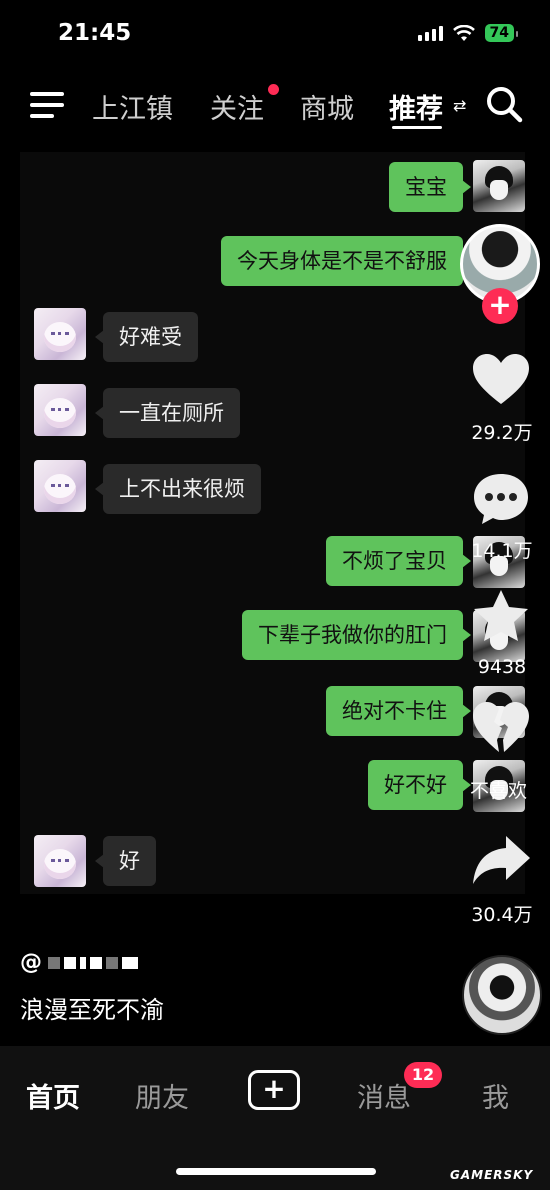  I want to click on tab-mall: 商城, so click(327, 106).